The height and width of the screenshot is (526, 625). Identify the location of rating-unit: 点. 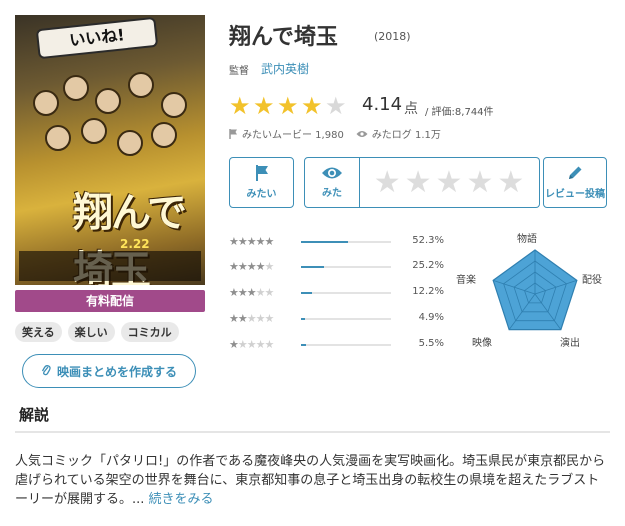
(411, 109).